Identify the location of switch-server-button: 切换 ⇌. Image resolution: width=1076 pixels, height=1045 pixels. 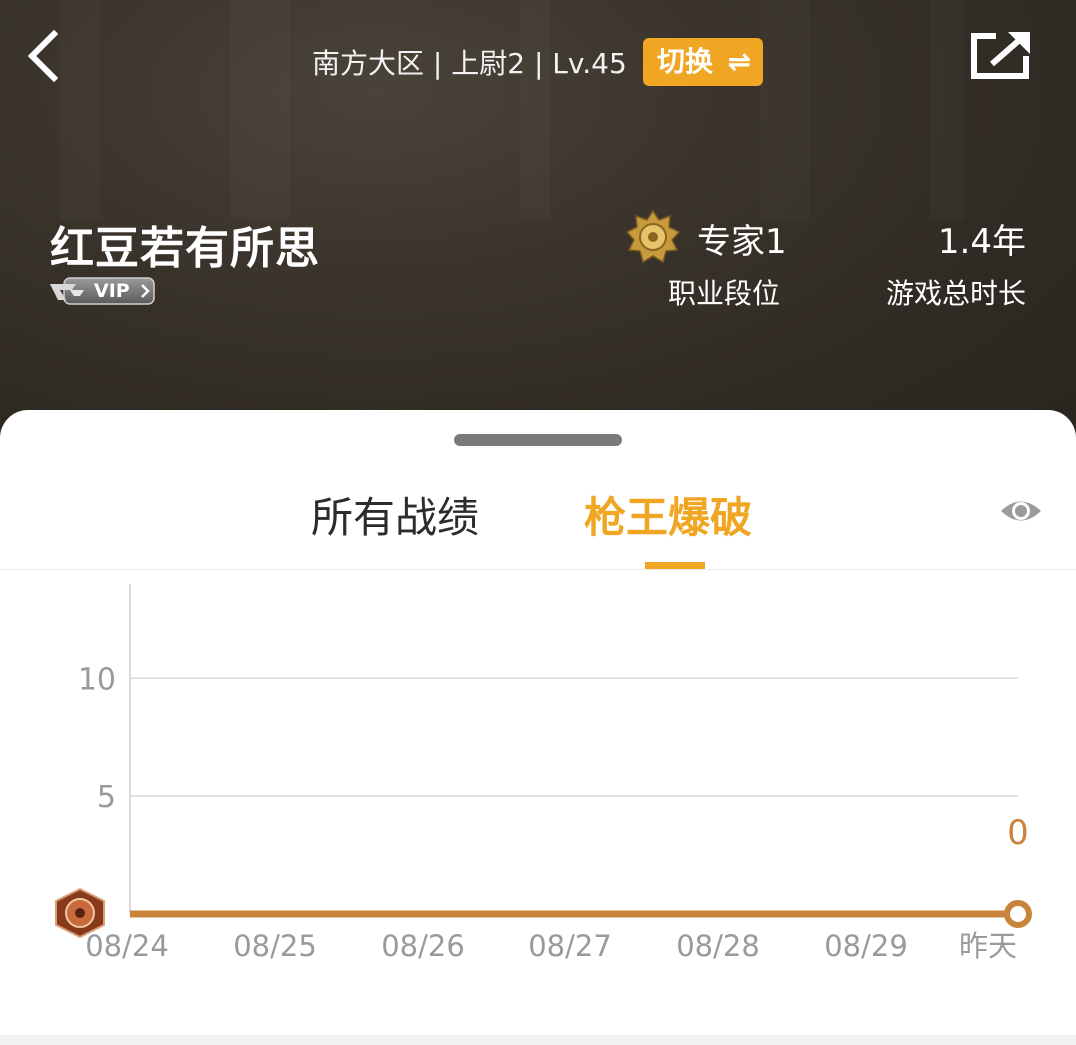
(703, 62).